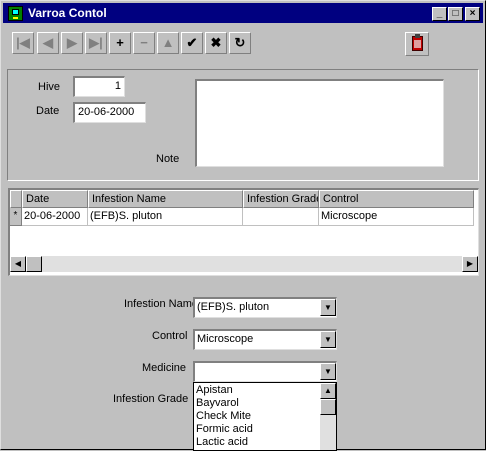  What do you see at coordinates (319, 123) in the screenshot?
I see `note-field` at bounding box center [319, 123].